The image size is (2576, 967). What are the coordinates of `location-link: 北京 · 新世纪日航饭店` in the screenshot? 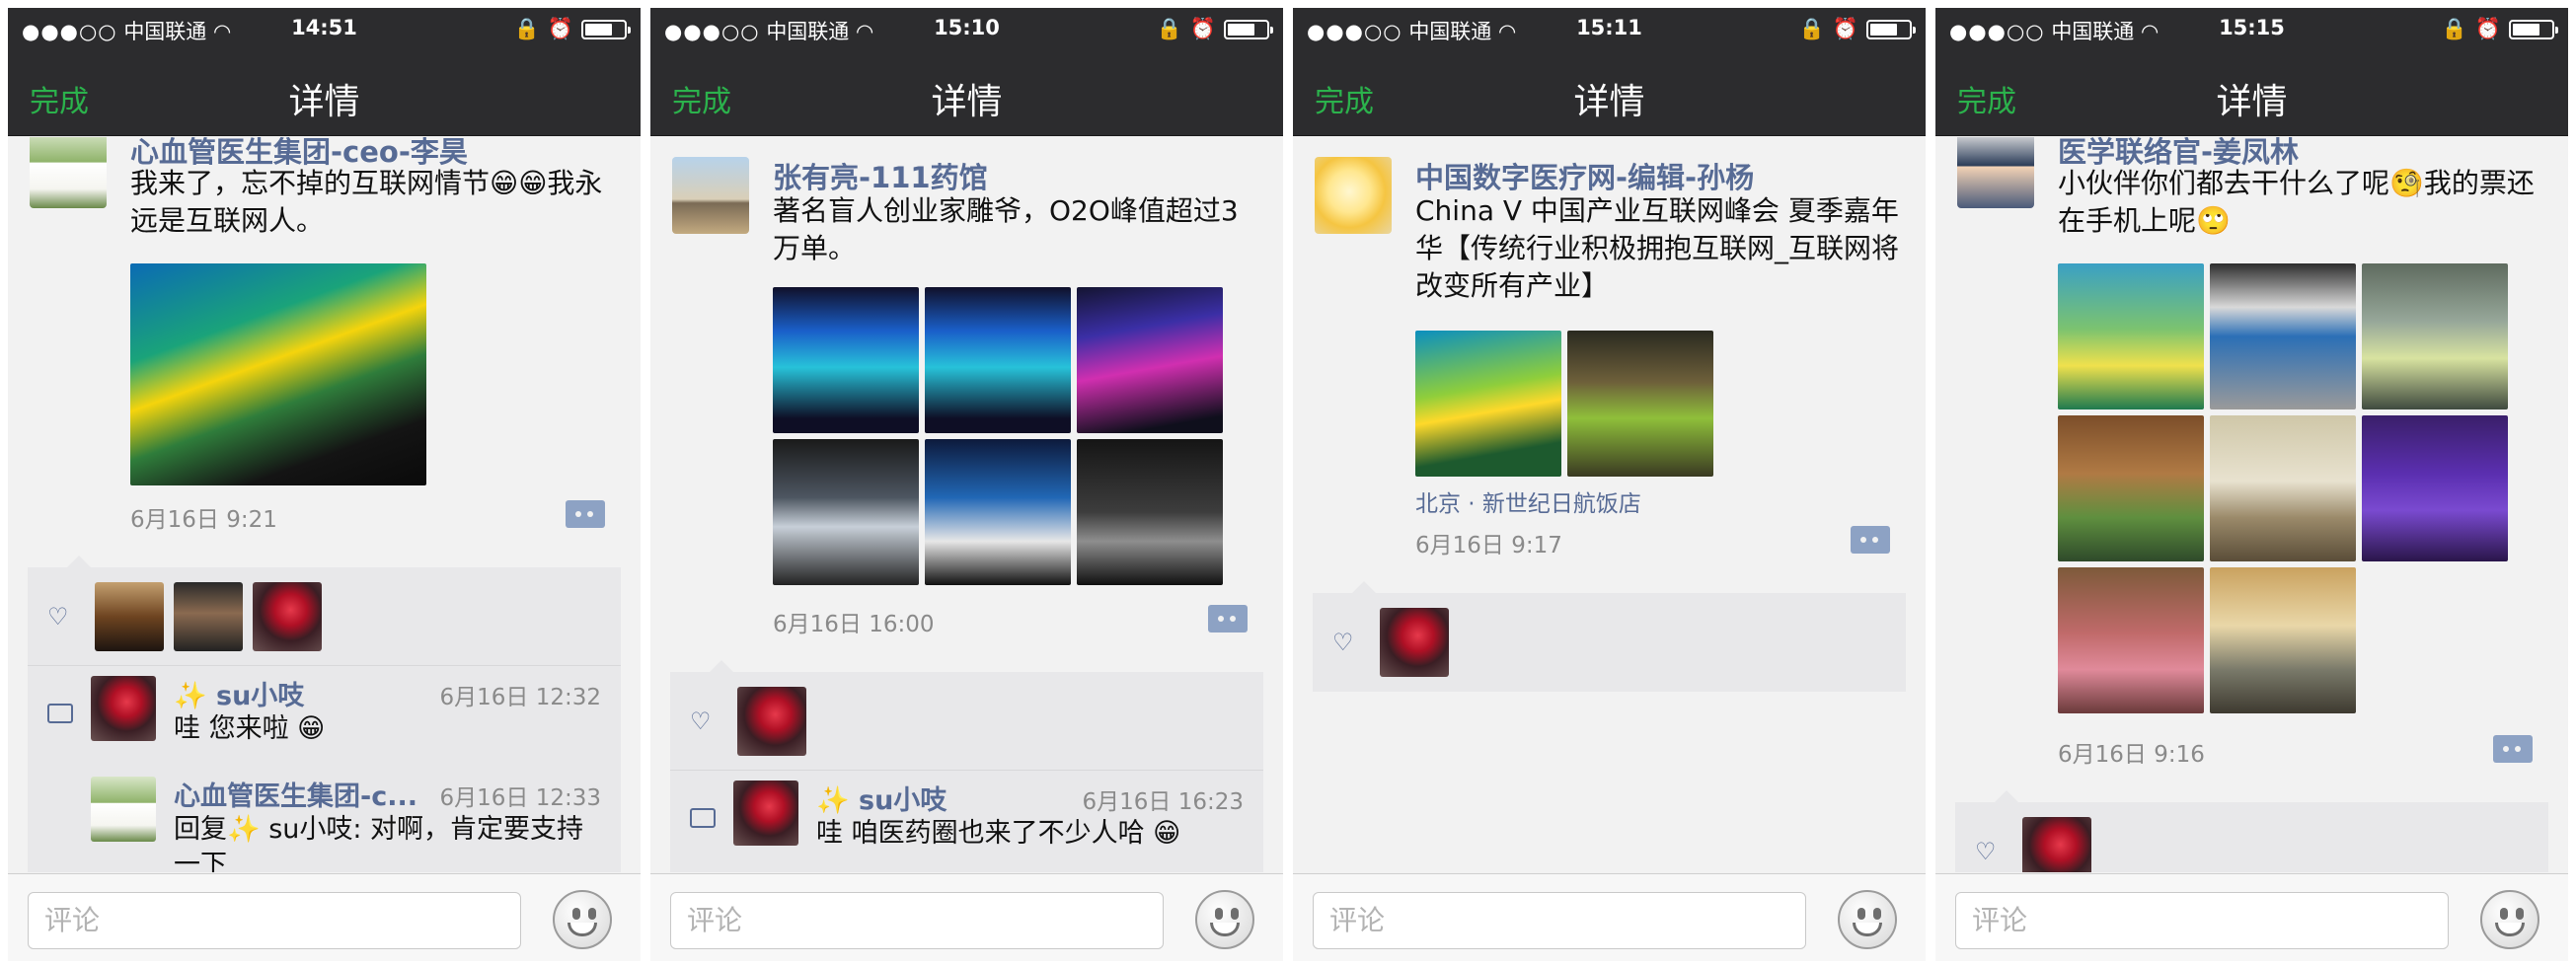 It's located at (1528, 501).